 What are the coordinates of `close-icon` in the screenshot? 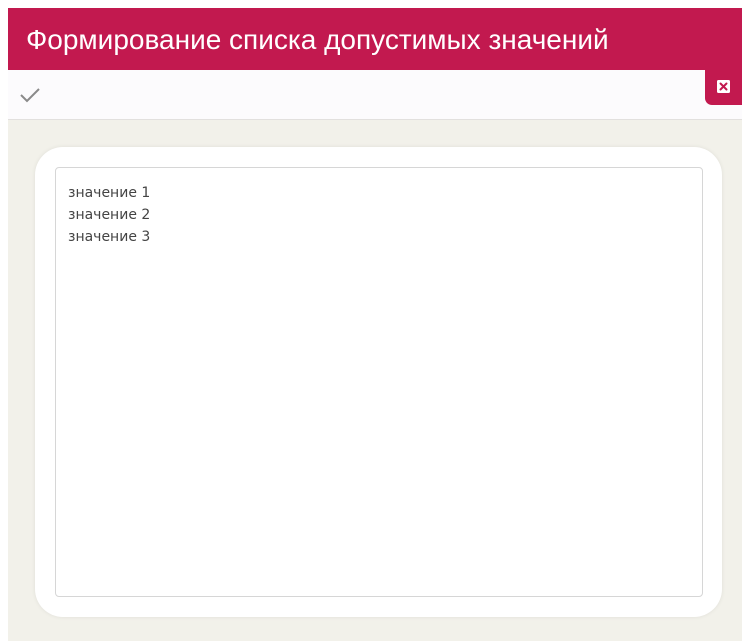 It's located at (723, 86).